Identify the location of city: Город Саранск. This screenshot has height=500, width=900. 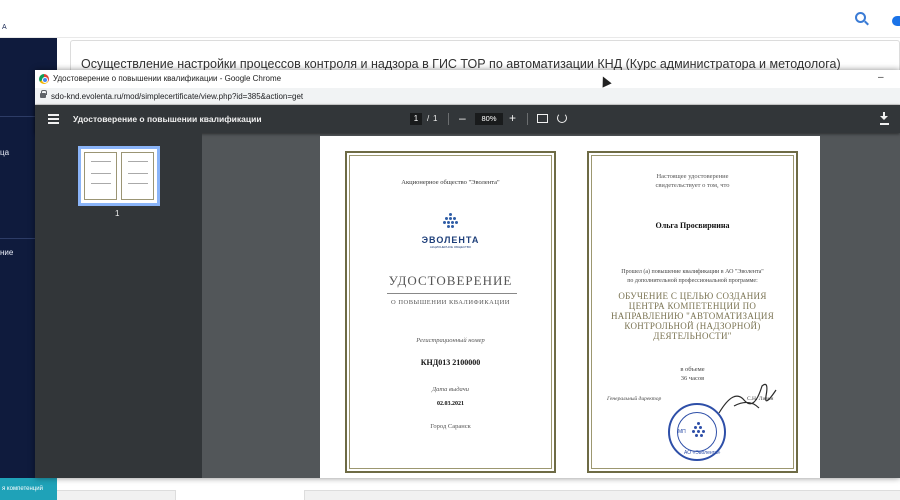
(450, 426).